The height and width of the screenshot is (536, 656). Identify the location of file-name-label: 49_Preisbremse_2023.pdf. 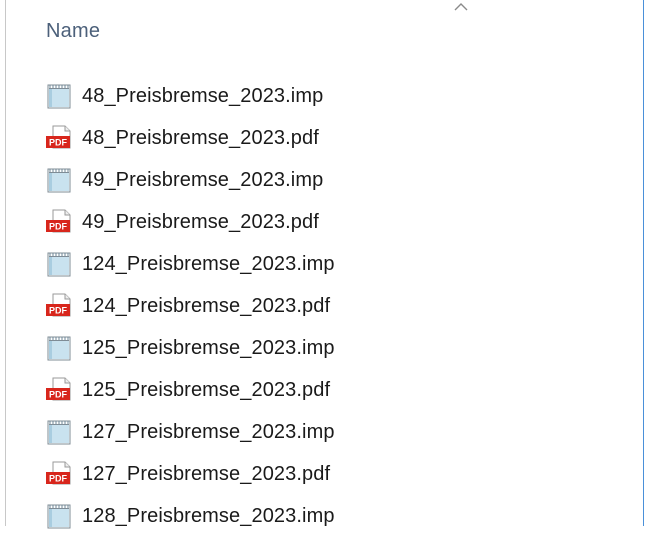
(200, 221).